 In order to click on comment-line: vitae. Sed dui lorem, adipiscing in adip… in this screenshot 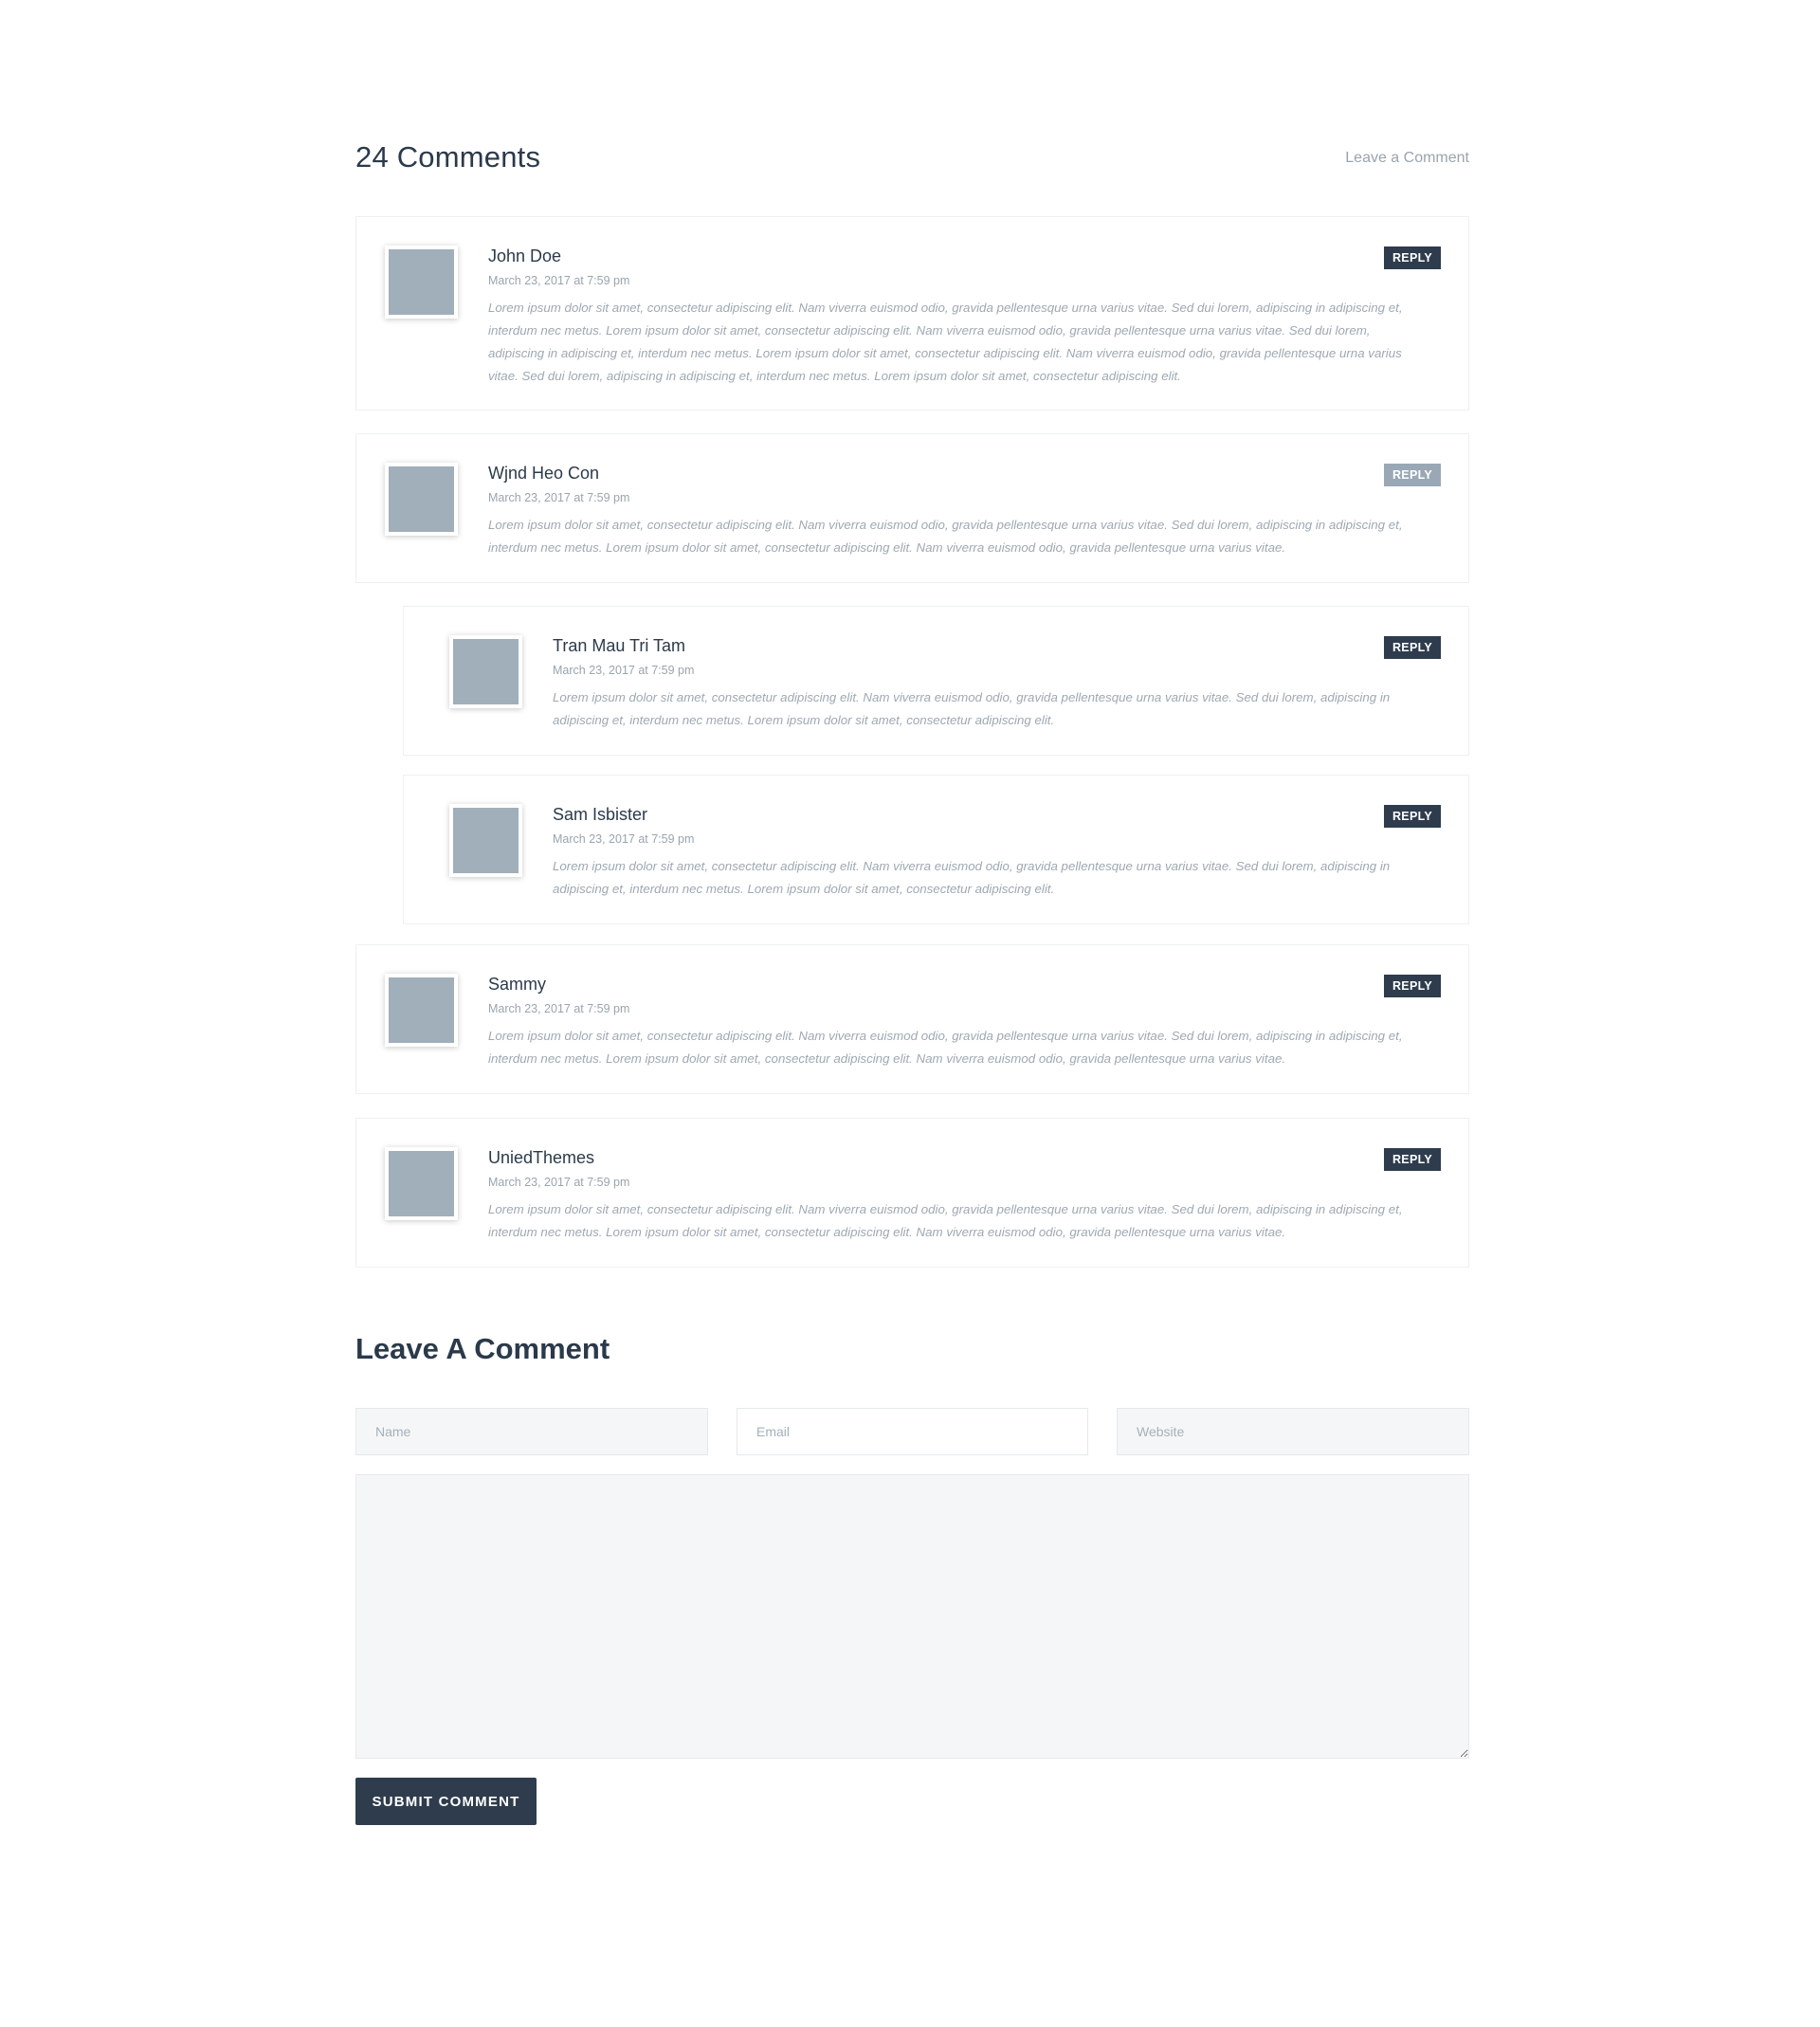, I will do `click(834, 376)`.